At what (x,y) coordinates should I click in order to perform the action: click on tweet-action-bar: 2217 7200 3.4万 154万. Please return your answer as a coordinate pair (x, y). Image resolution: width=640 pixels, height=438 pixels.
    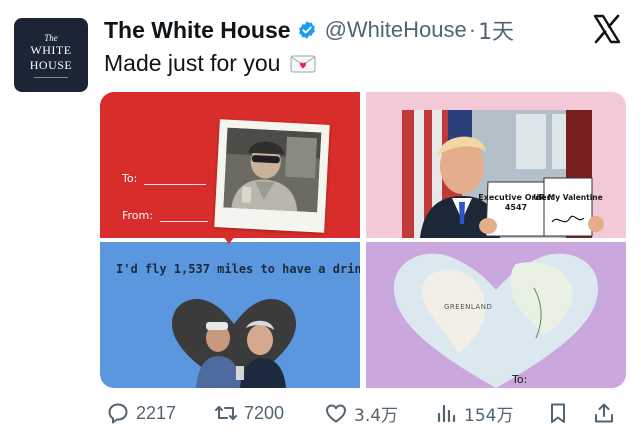
    Looking at the image, I should click on (363, 413).